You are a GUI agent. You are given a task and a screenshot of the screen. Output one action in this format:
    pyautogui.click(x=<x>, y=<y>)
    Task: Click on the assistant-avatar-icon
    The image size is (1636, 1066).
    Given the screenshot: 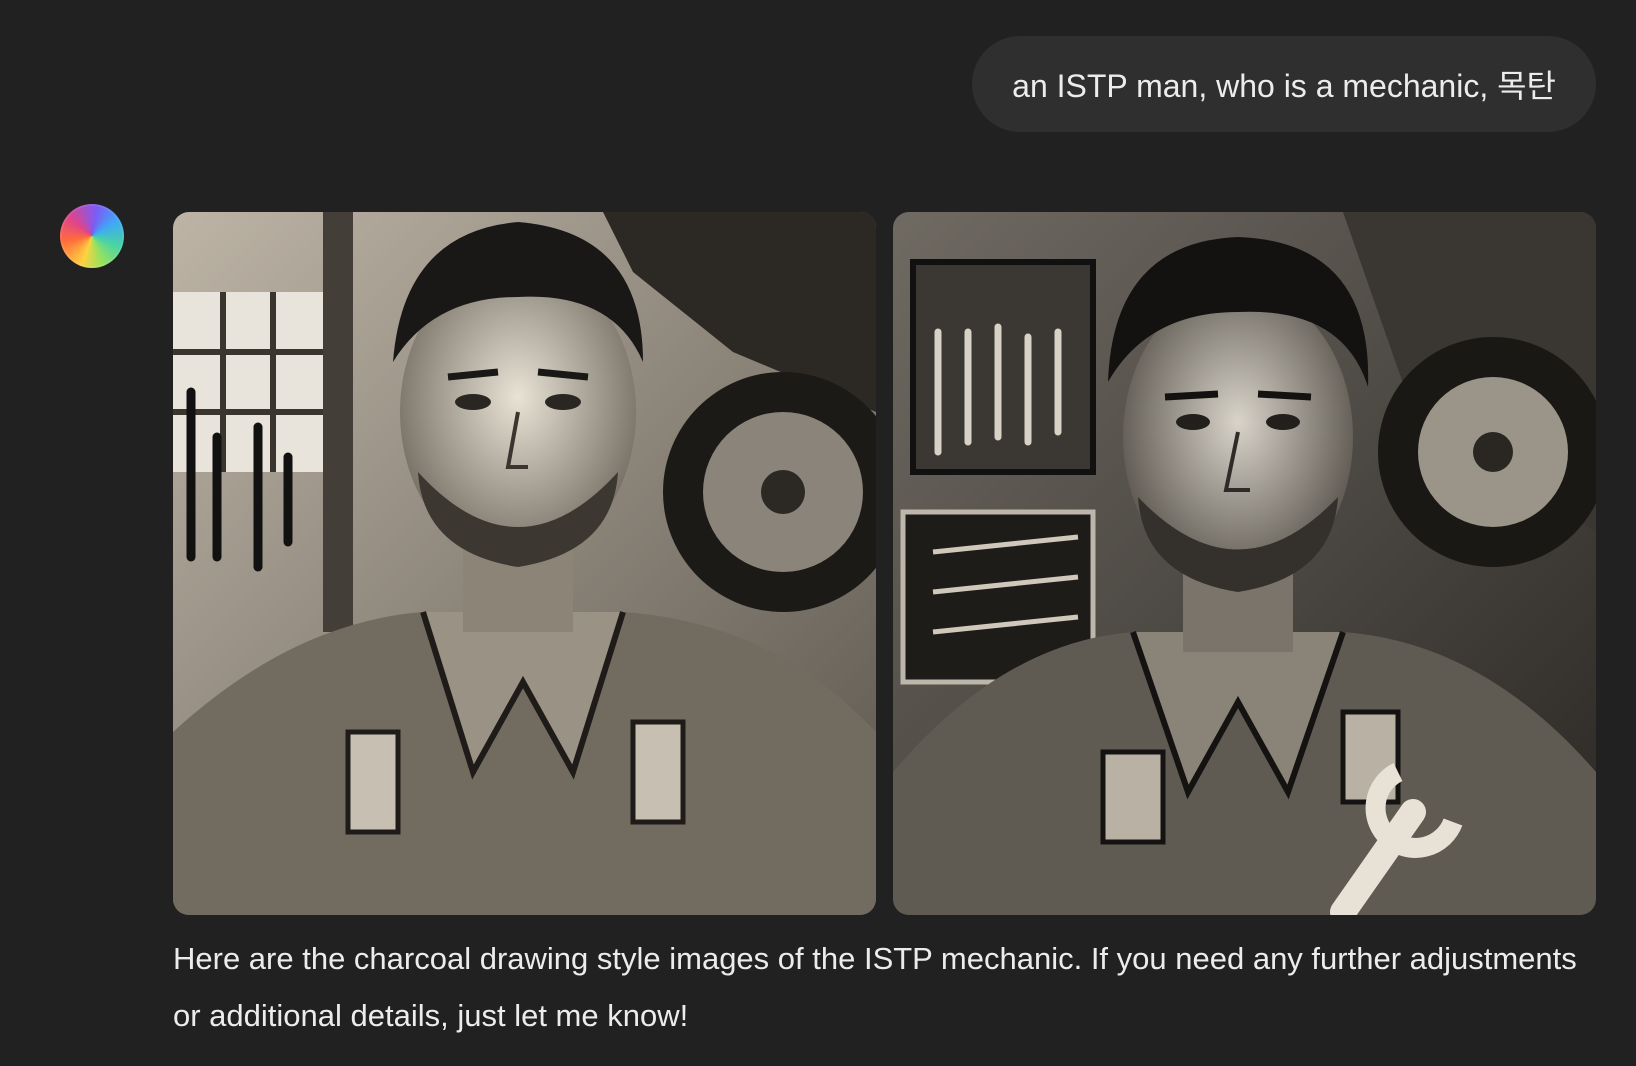 What is the action you would take?
    pyautogui.click(x=92, y=236)
    